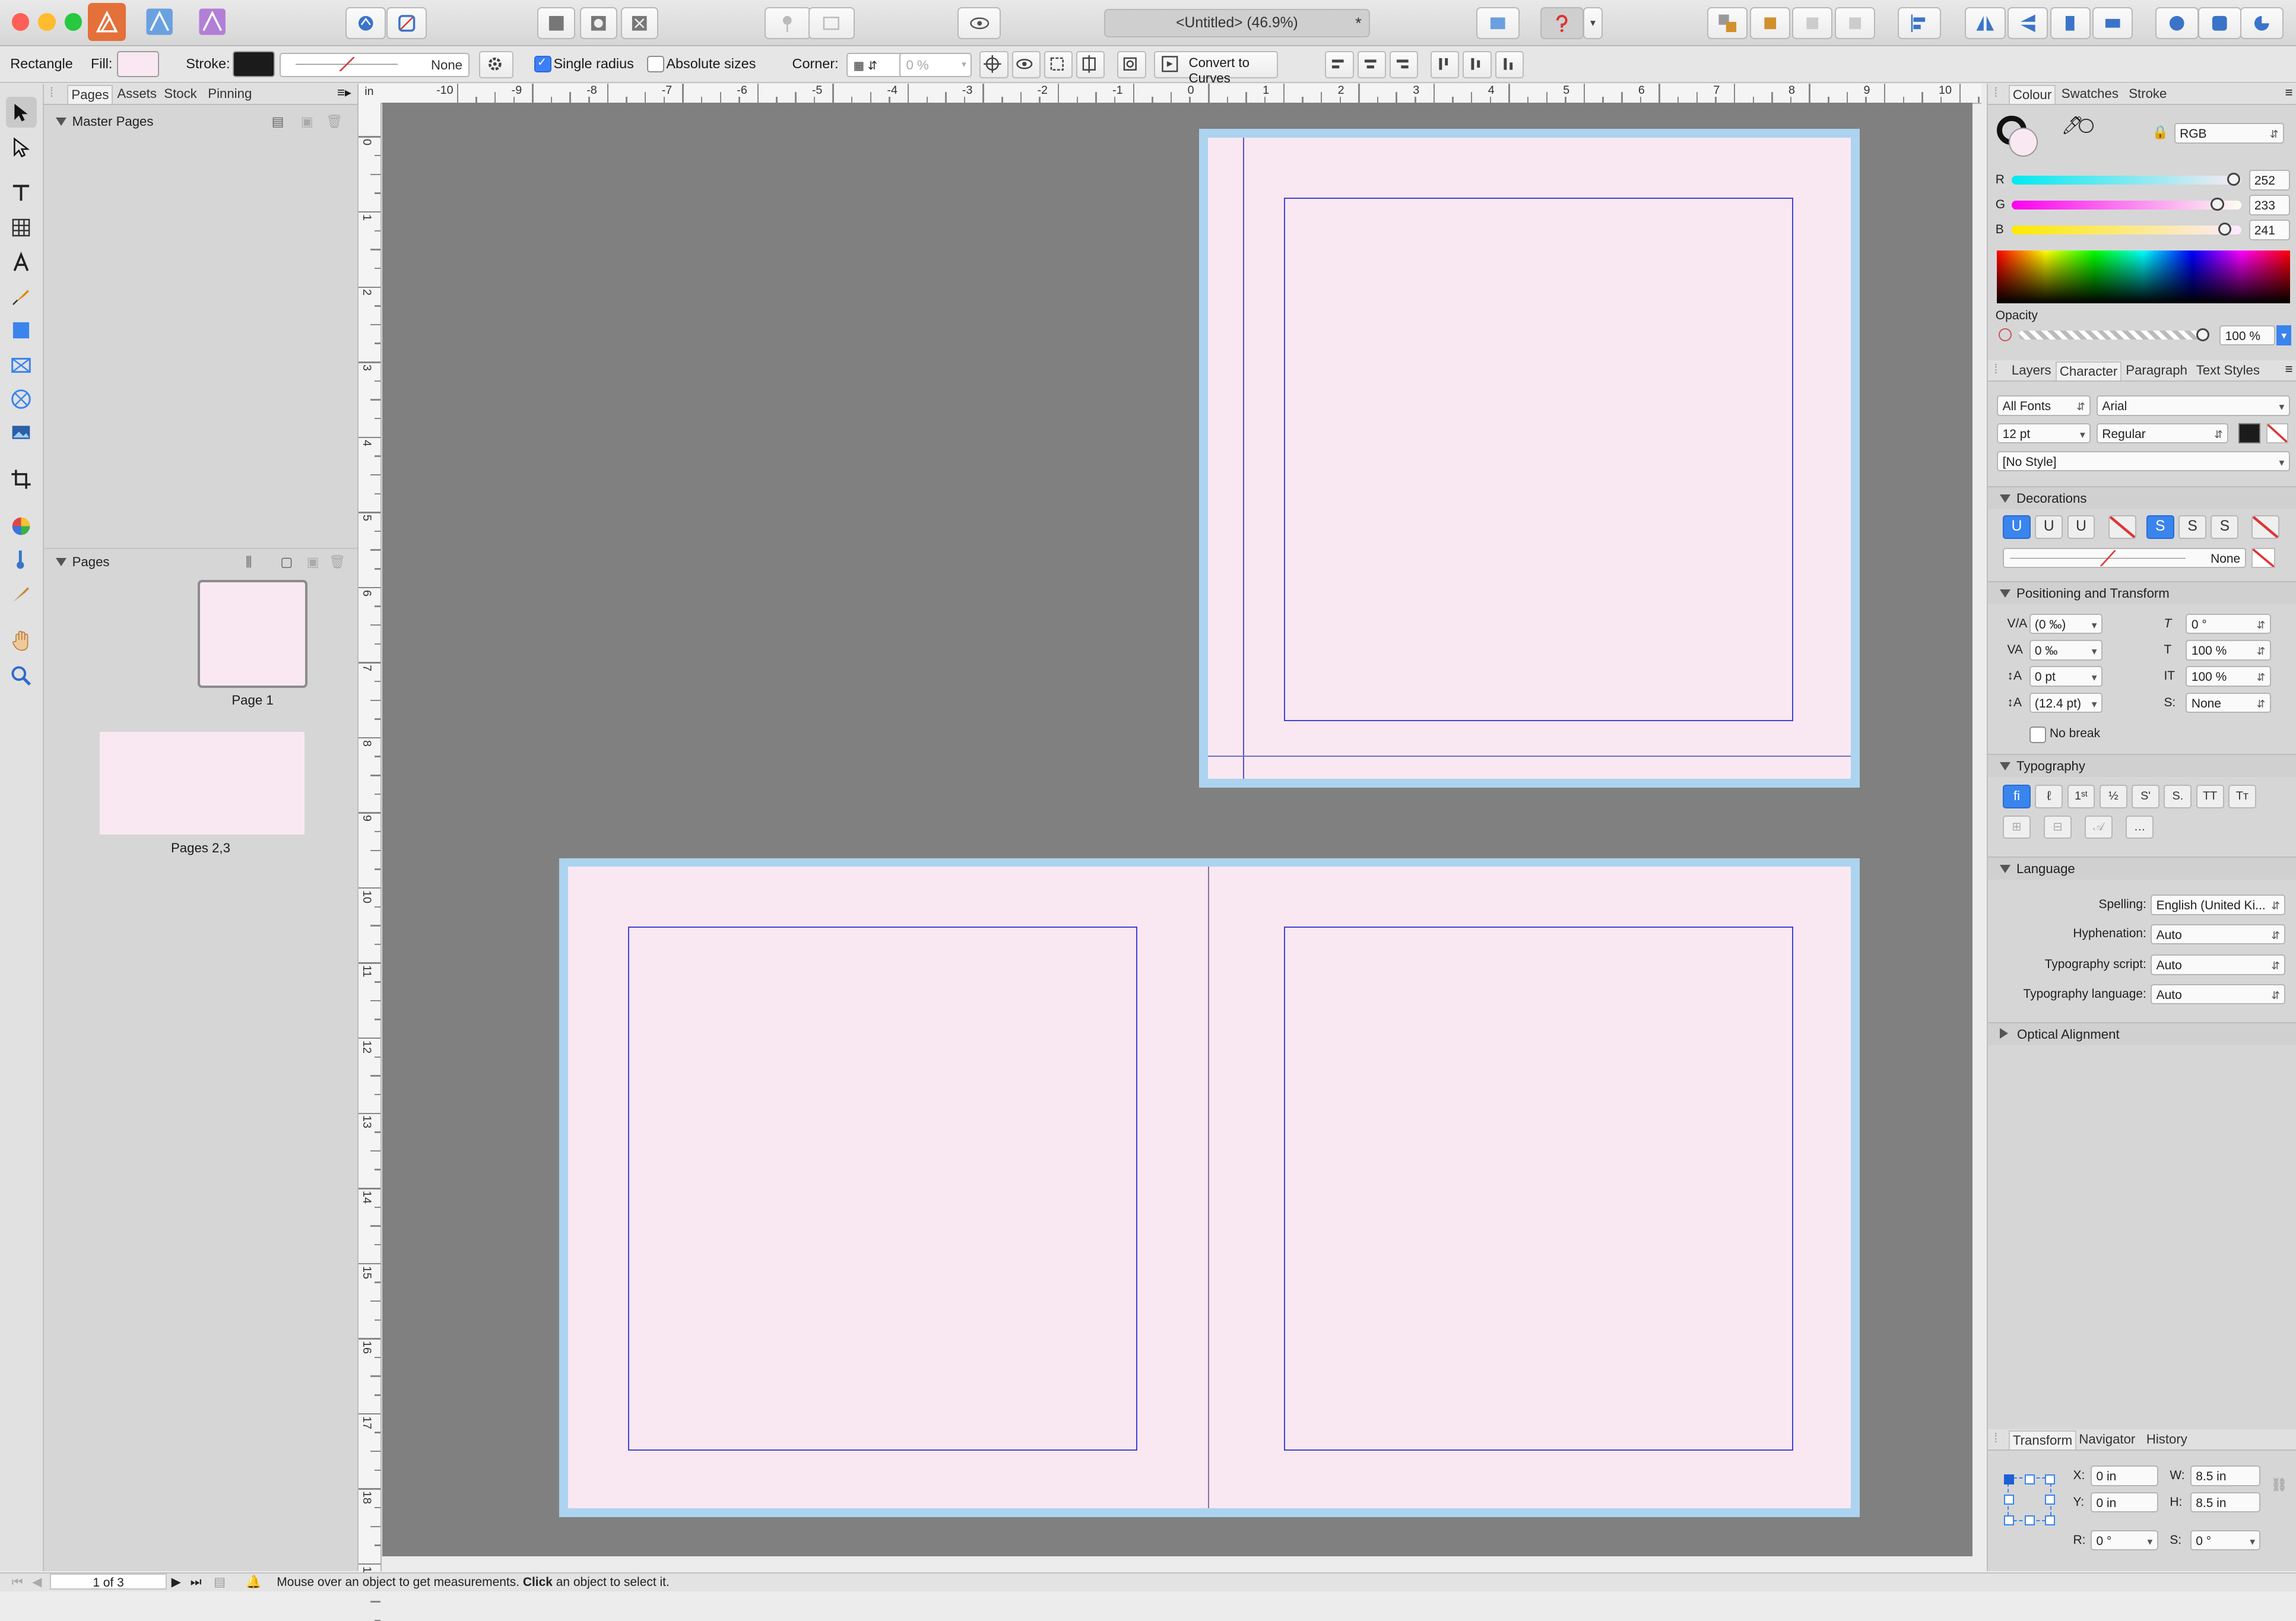 This screenshot has height=1621, width=2296. I want to click on rectangle-tool-icon, so click(22, 330).